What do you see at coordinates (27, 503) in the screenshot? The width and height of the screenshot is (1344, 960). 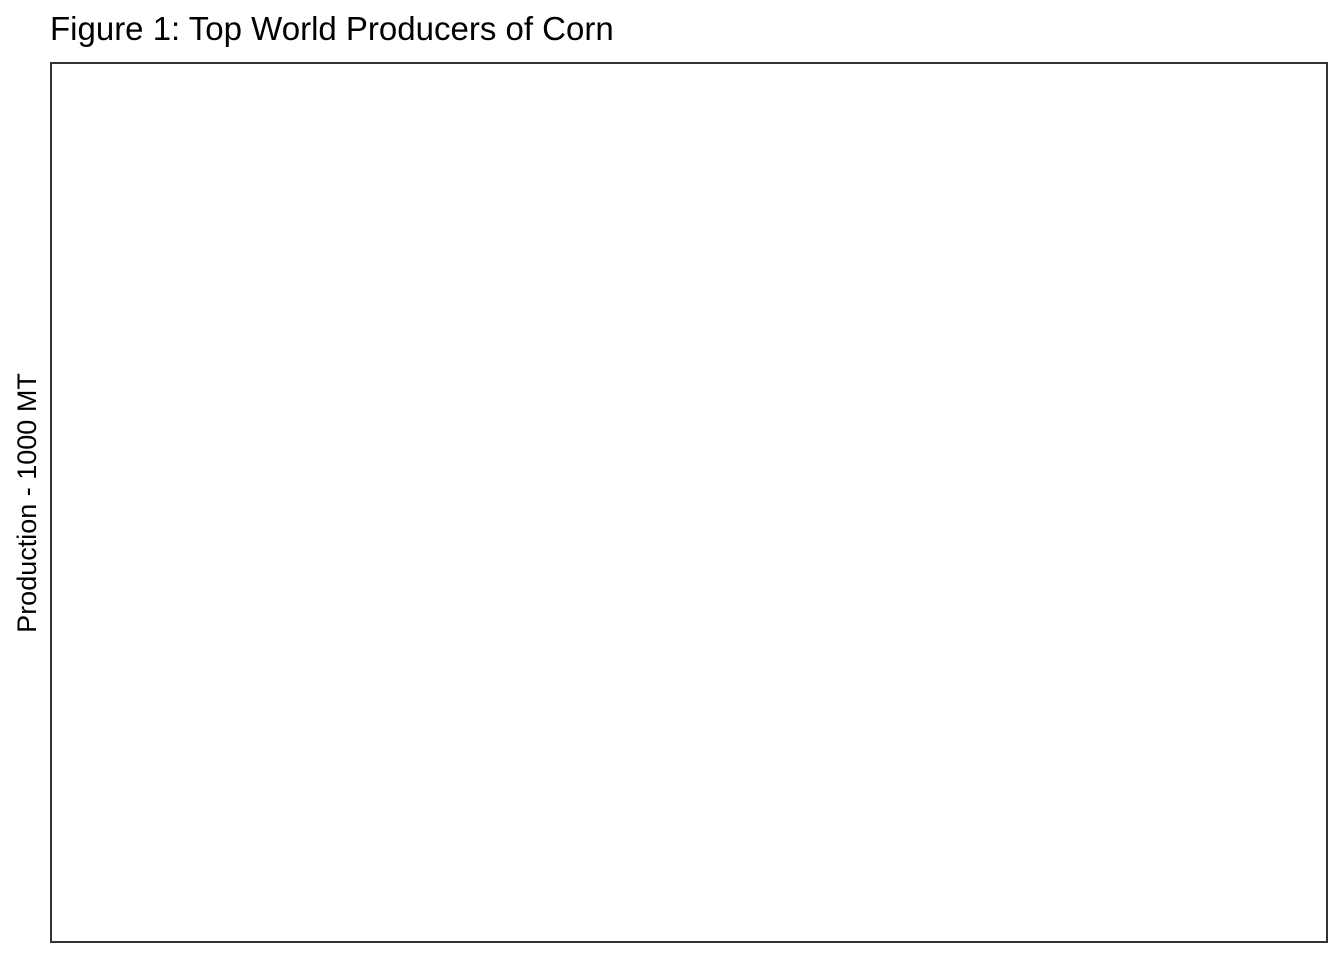 I see `y-axis-label: Production - 1000 MT` at bounding box center [27, 503].